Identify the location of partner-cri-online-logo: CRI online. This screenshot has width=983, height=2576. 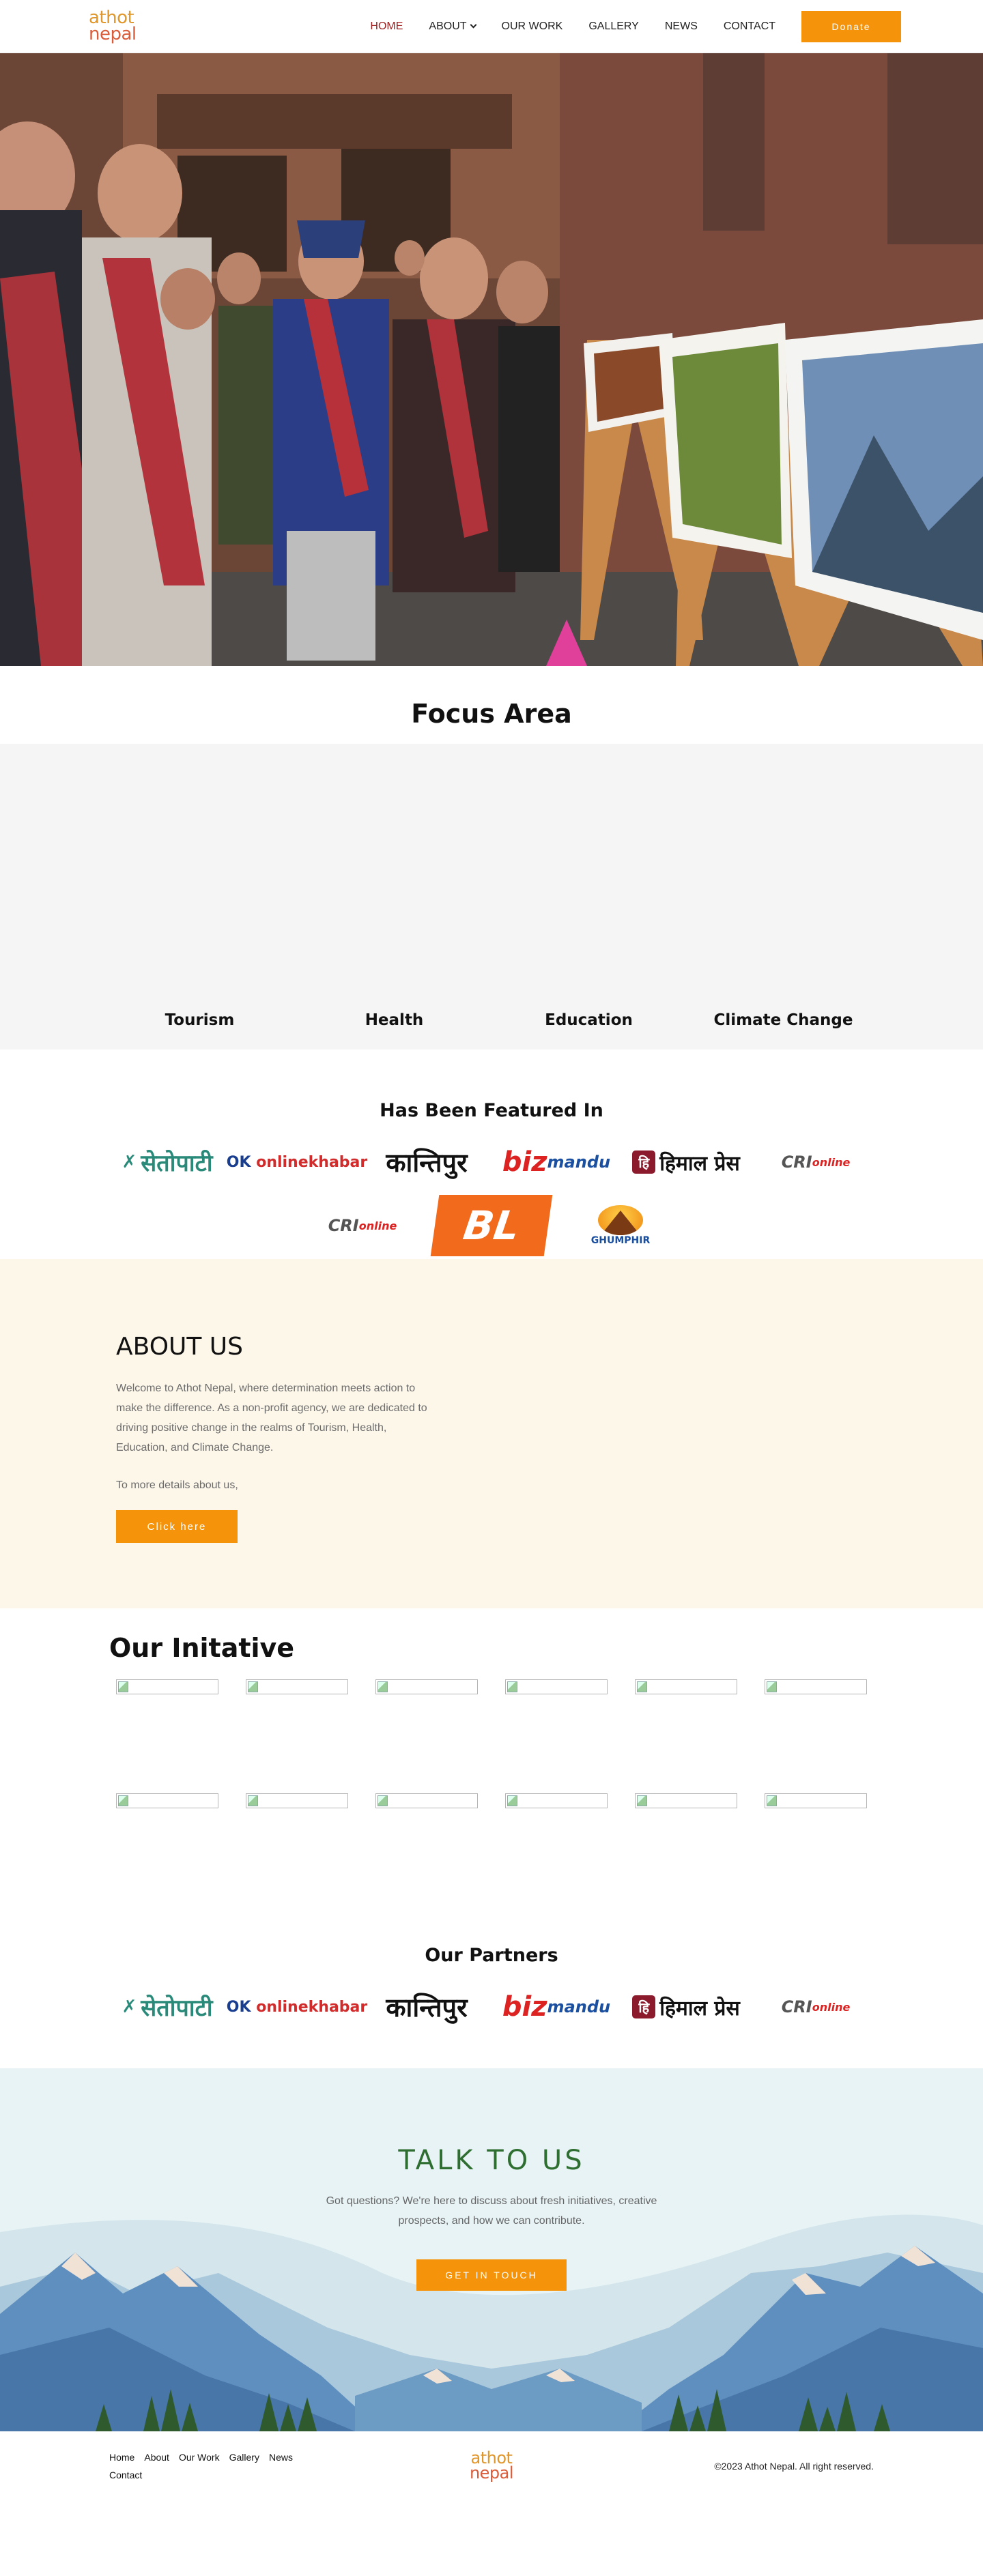
(816, 2006).